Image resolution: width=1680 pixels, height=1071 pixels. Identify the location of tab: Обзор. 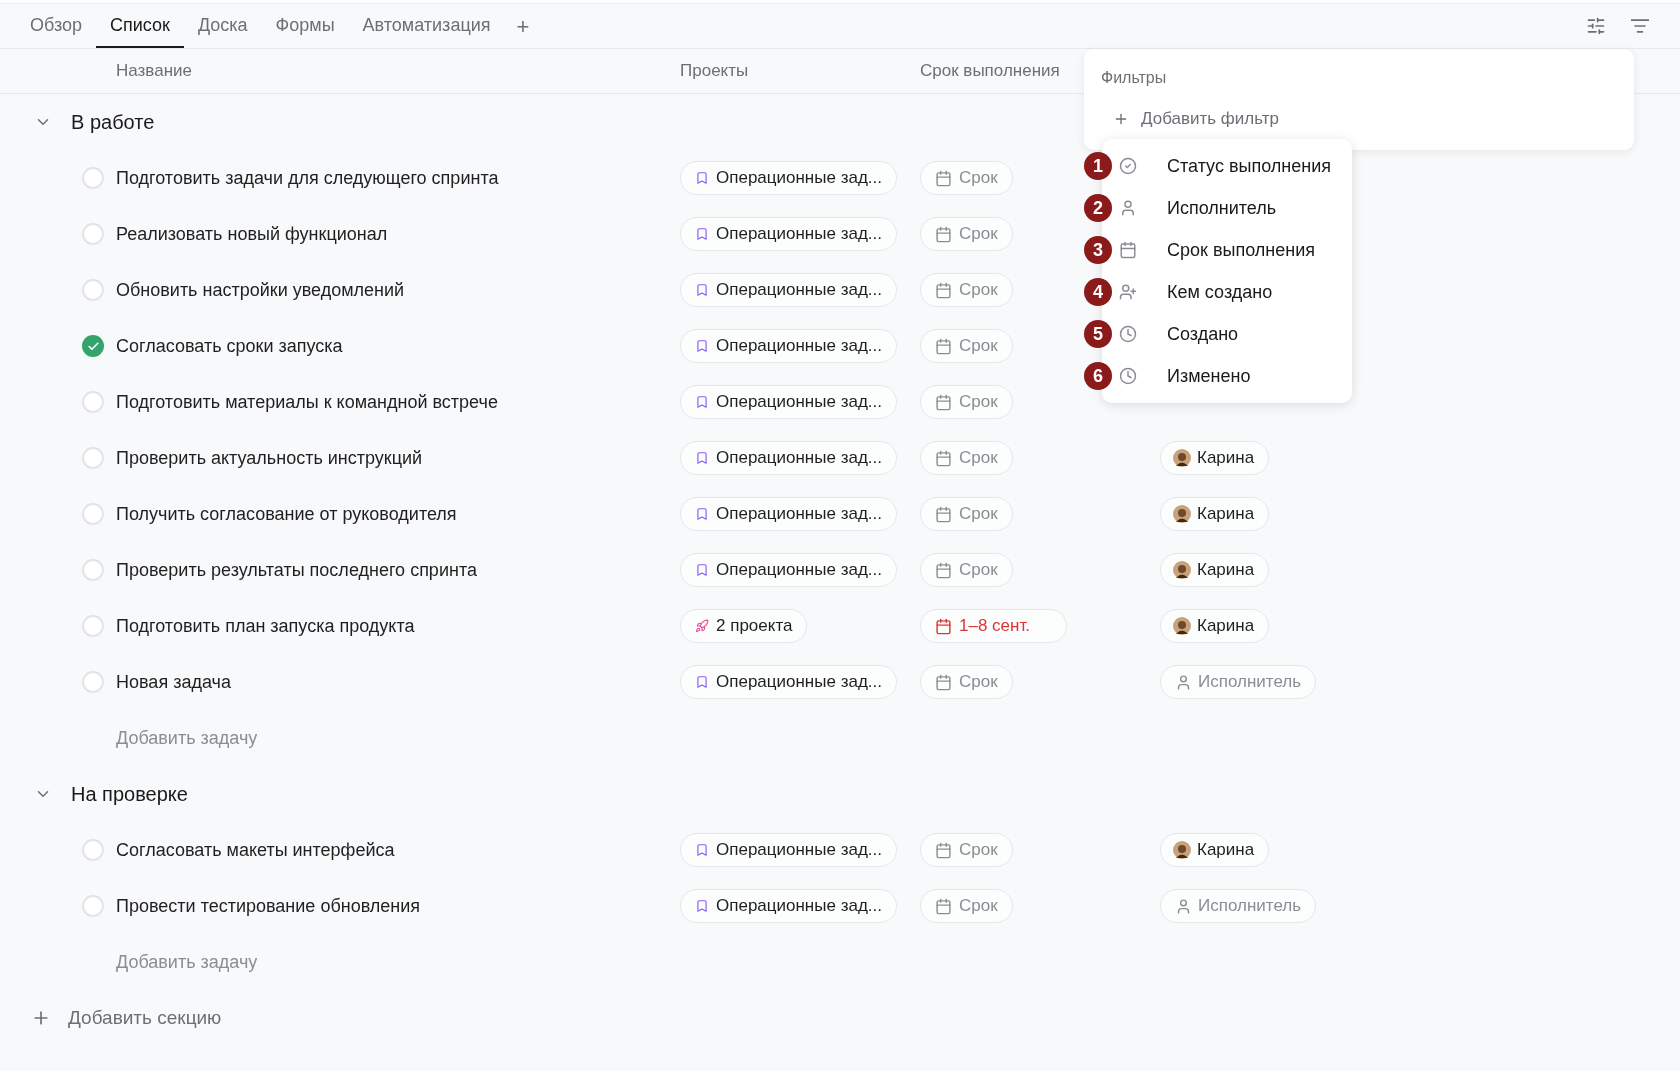
(56, 26).